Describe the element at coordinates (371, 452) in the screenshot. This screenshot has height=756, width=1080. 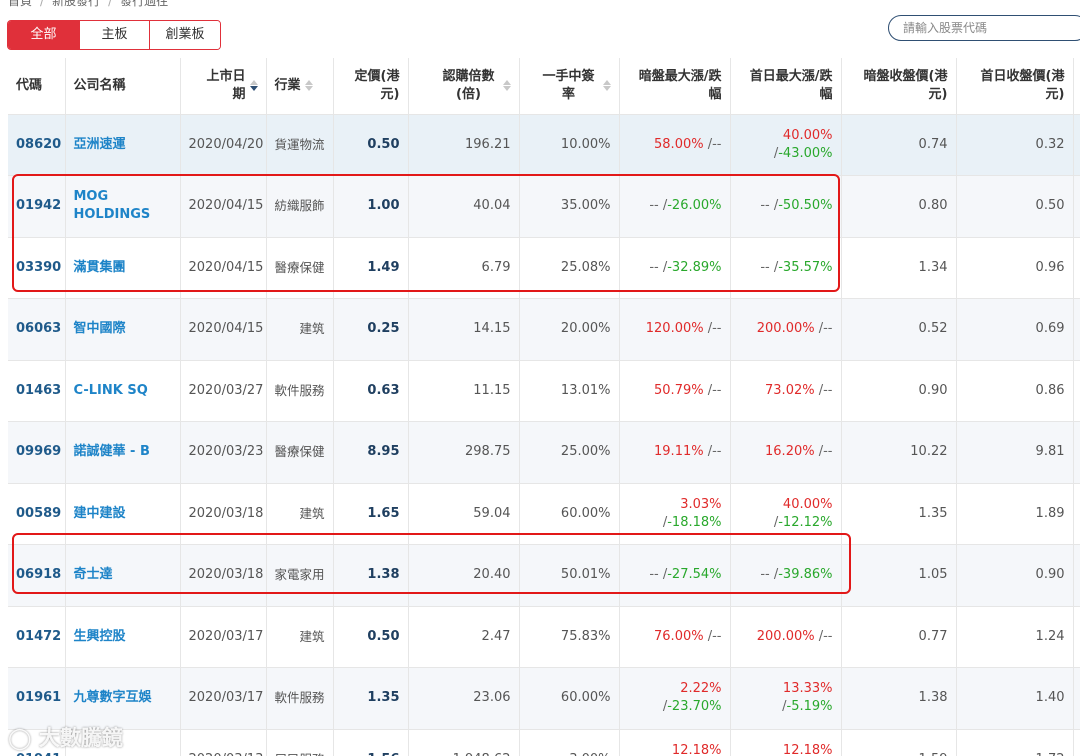
I see `offer-price: 8.95` at that location.